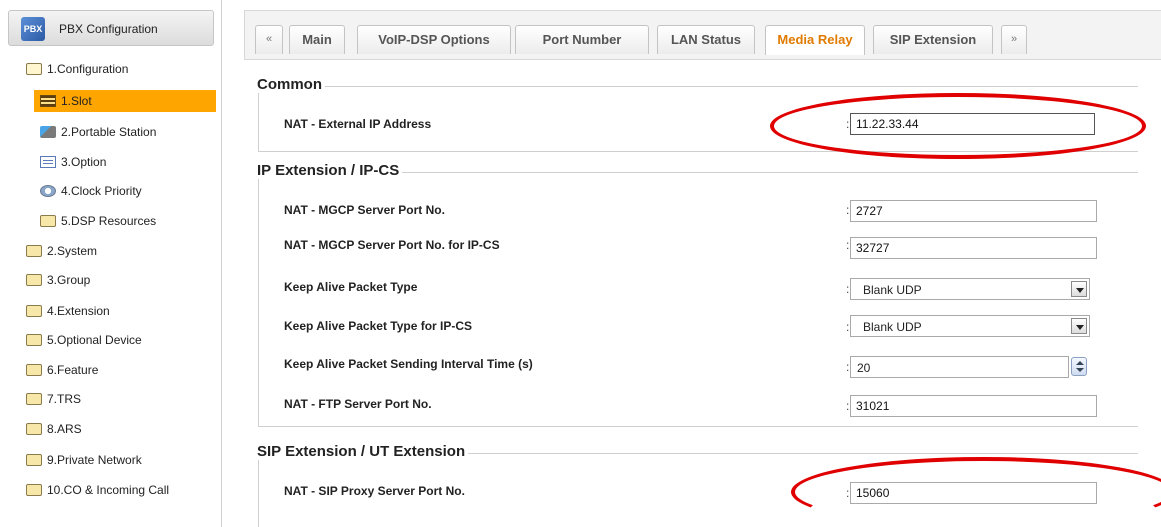 The height and width of the screenshot is (527, 1161). What do you see at coordinates (108, 29) in the screenshot?
I see `sidebar-title: PBX Configuration` at bounding box center [108, 29].